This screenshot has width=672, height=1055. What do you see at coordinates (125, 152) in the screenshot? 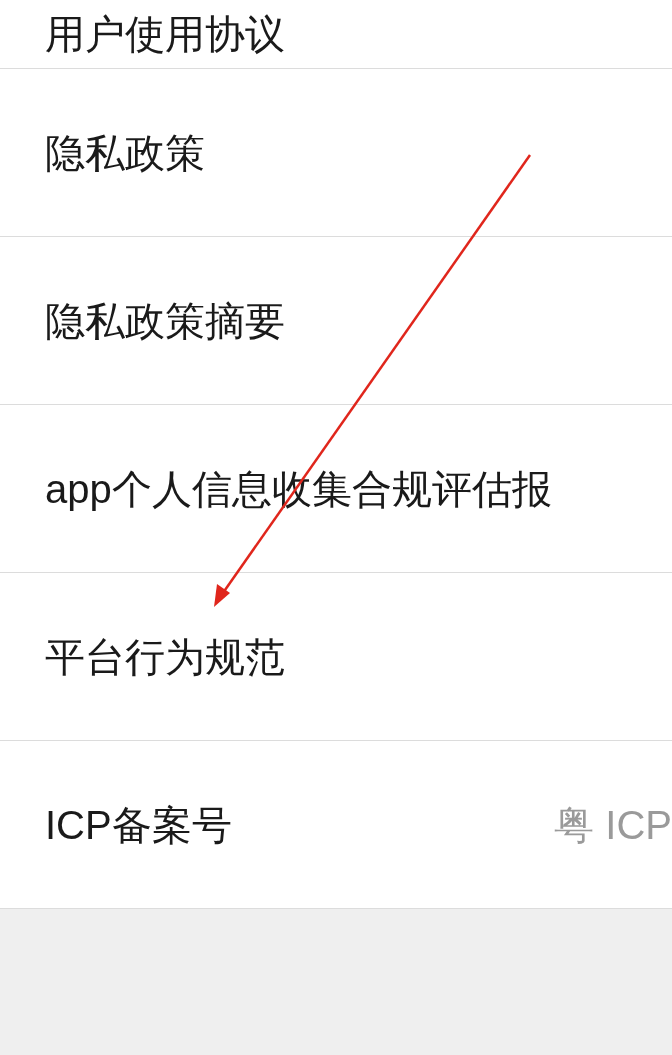
I see `settings-item-label: 隐私政策` at bounding box center [125, 152].